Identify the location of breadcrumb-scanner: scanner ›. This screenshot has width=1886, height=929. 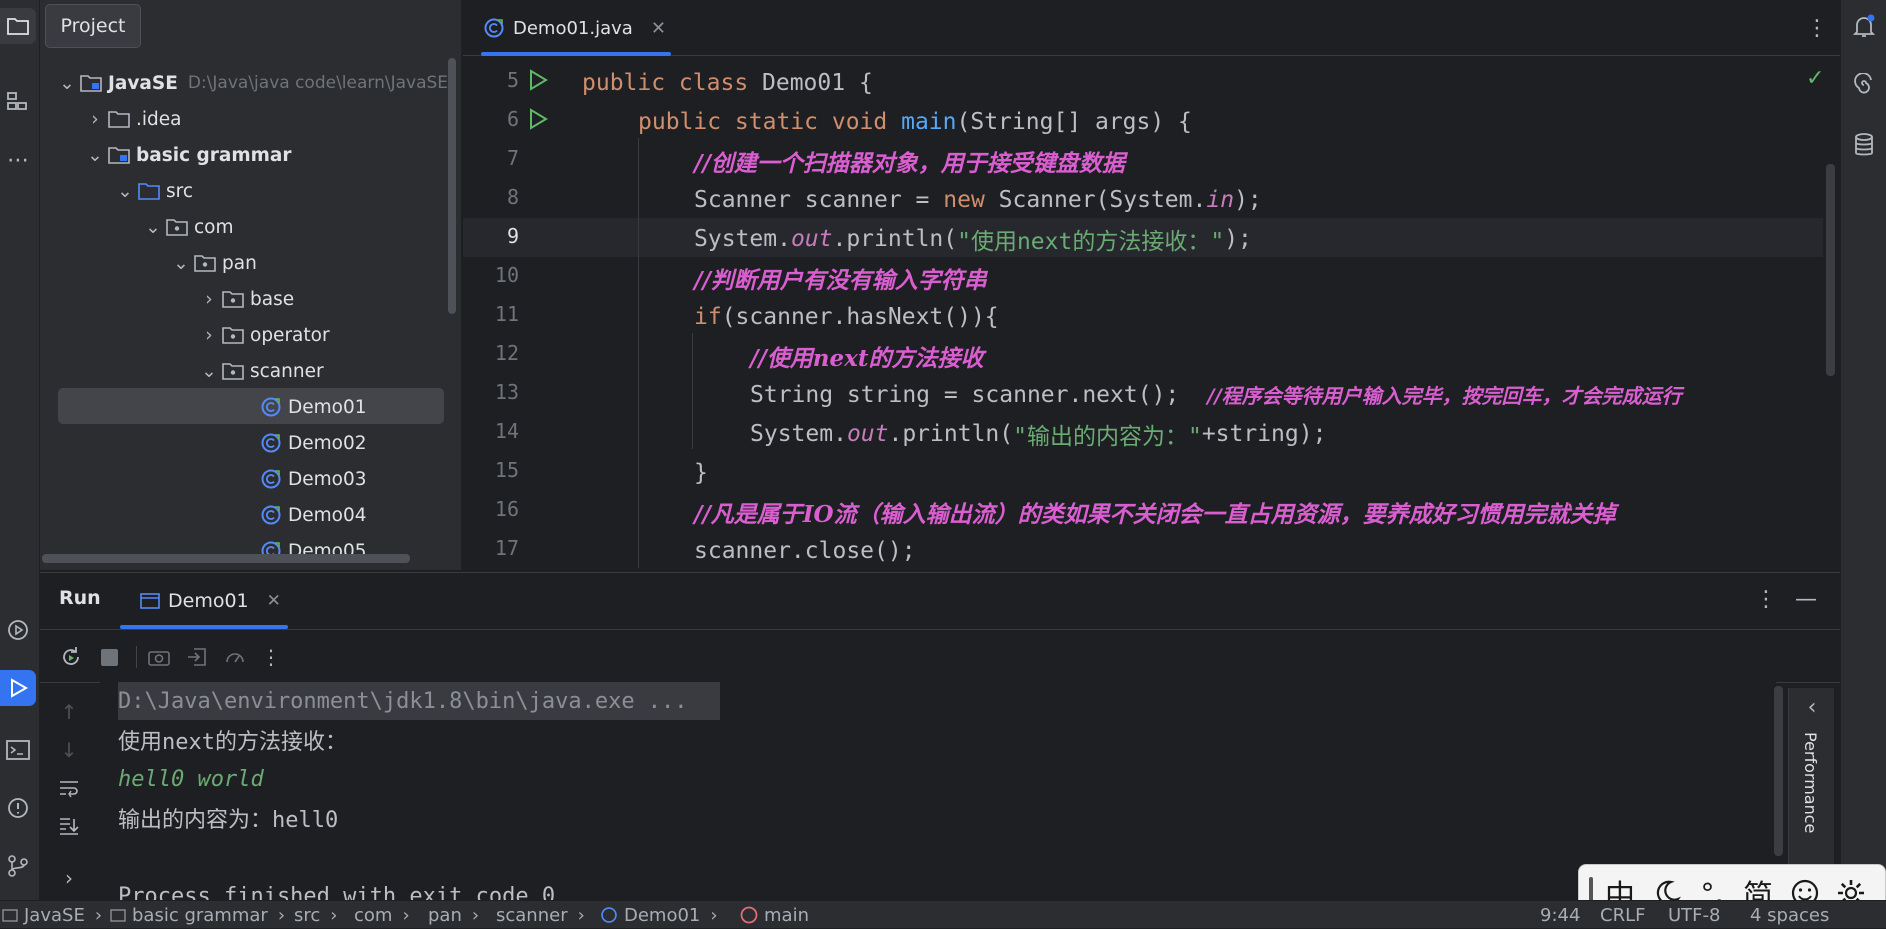
(545, 915).